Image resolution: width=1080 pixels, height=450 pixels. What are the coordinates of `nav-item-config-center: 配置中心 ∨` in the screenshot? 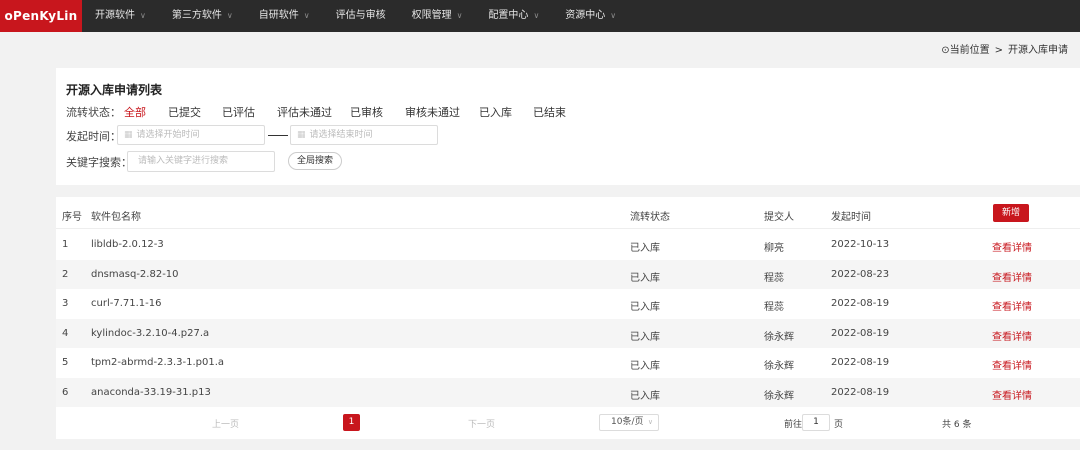 It's located at (513, 16).